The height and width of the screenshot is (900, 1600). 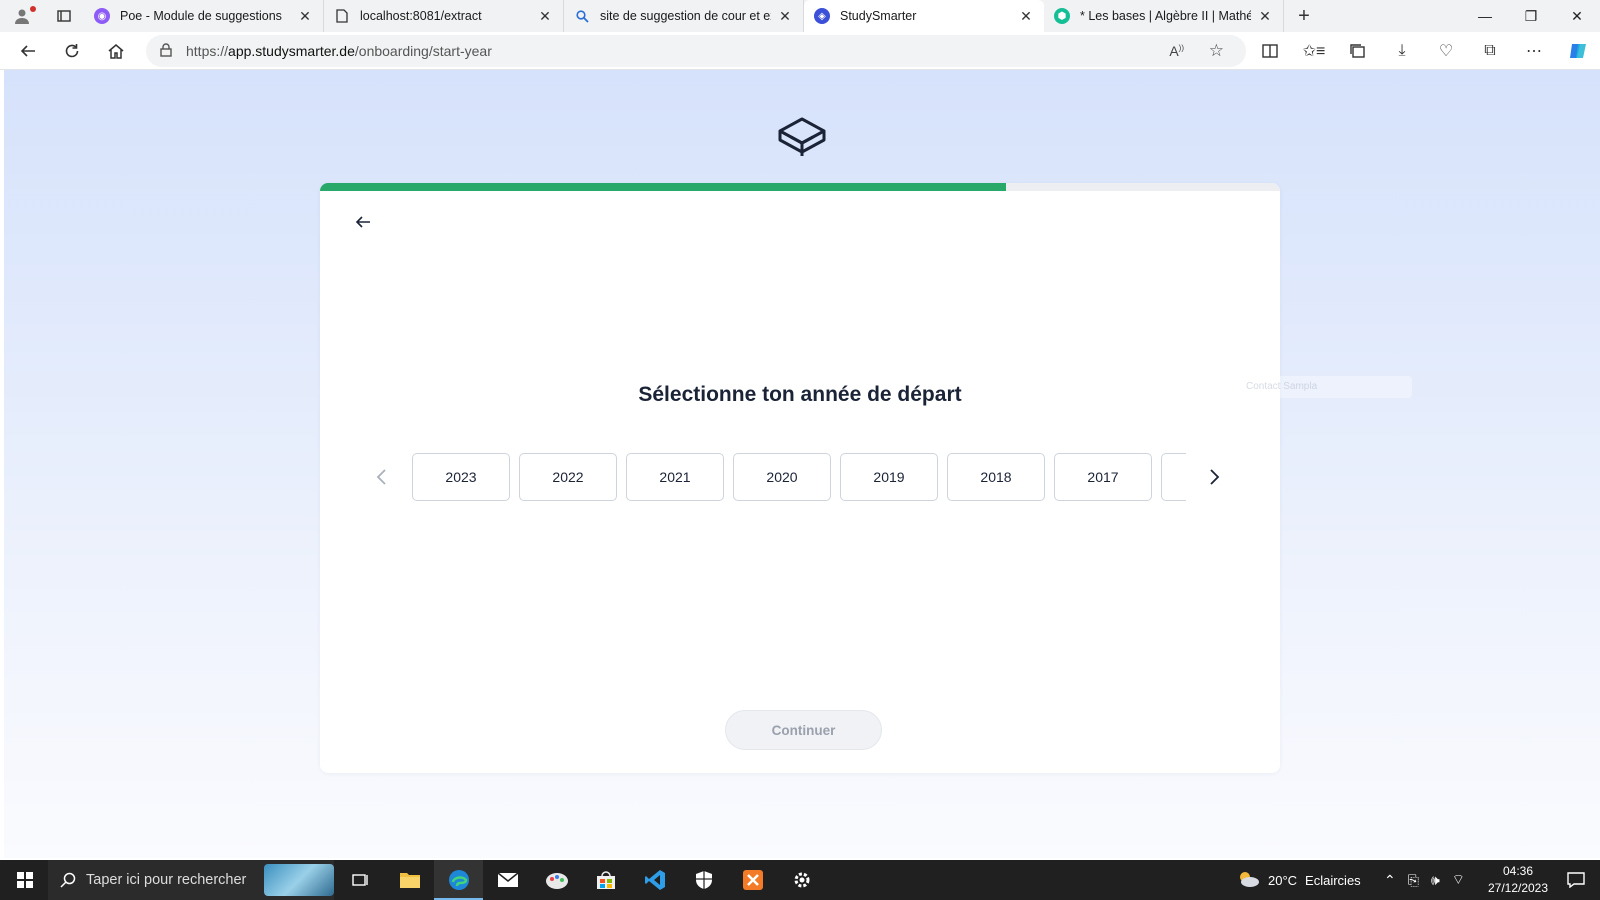 I want to click on weather-cloud-sun-icon, so click(x=1248, y=880).